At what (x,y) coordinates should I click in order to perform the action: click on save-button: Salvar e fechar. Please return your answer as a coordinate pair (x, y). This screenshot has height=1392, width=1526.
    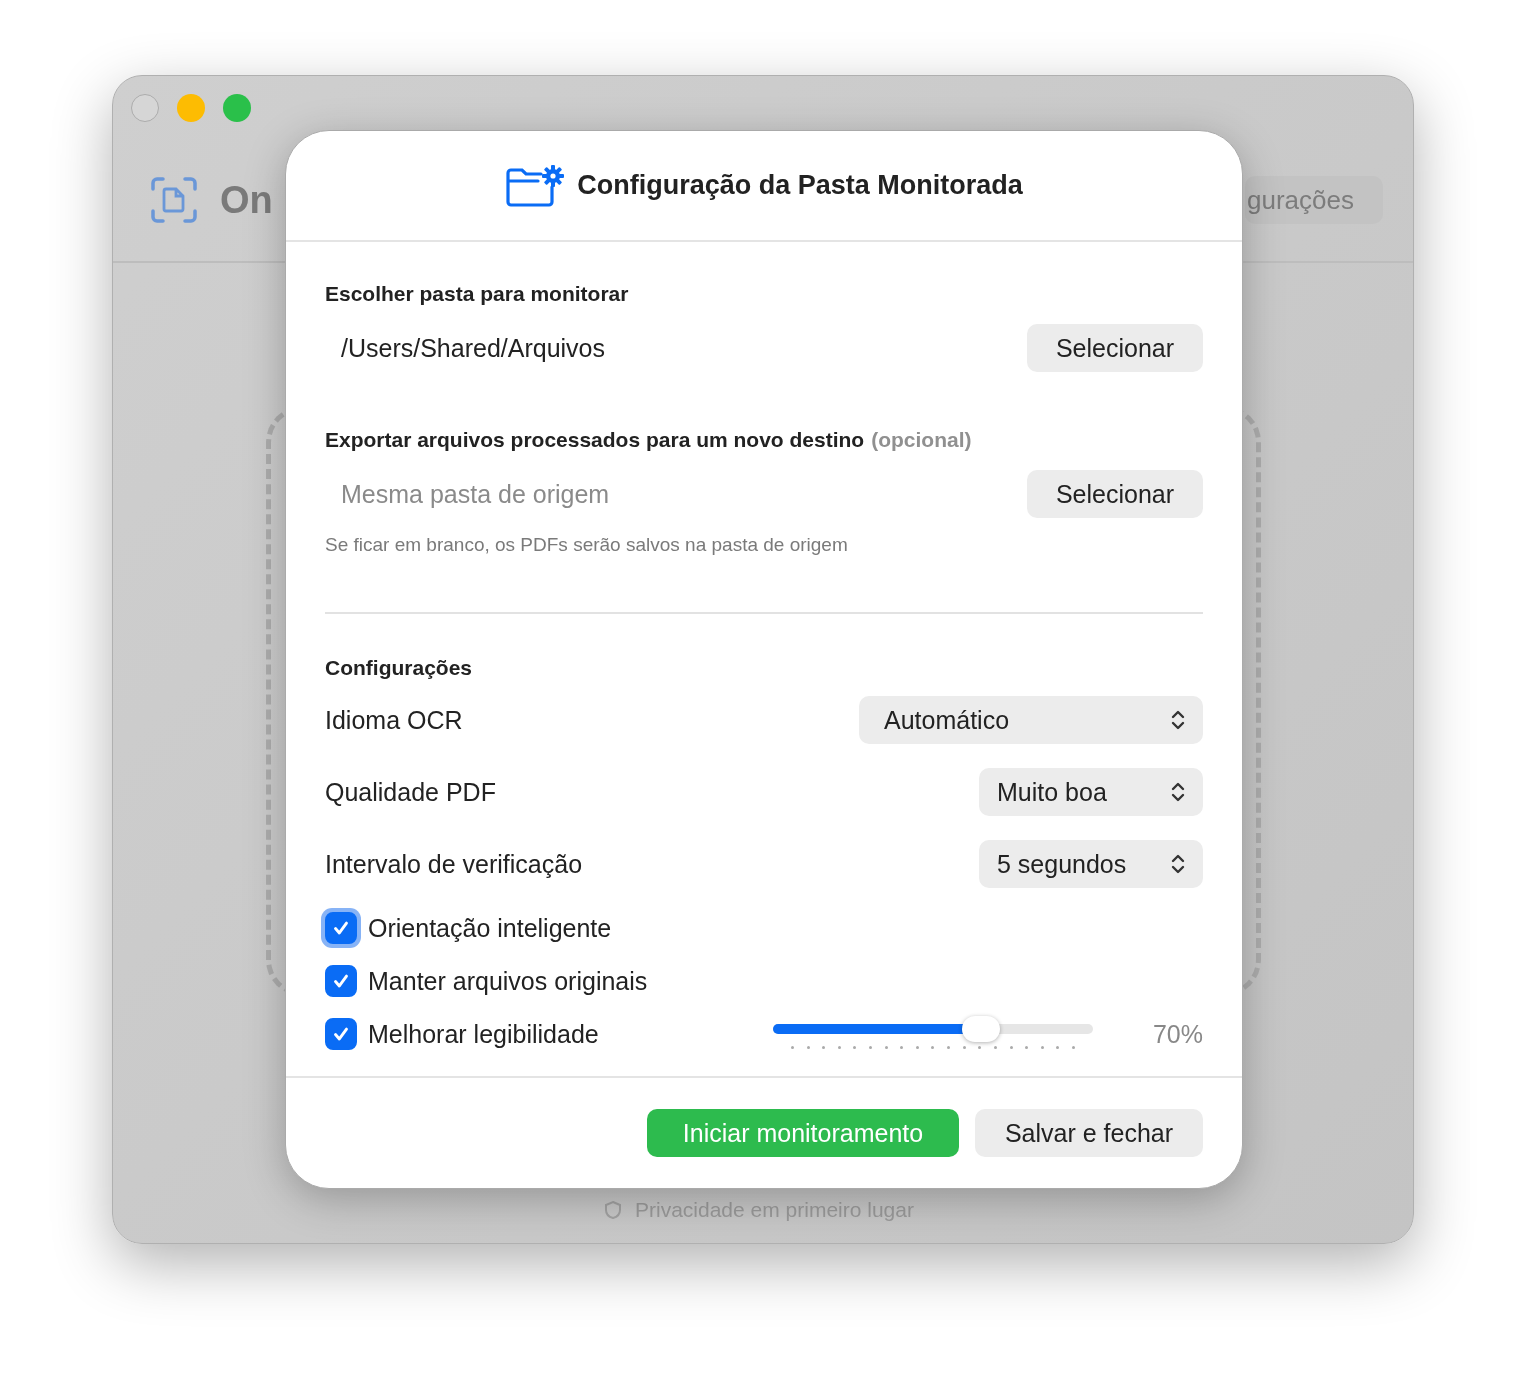
    Looking at the image, I should click on (1089, 1133).